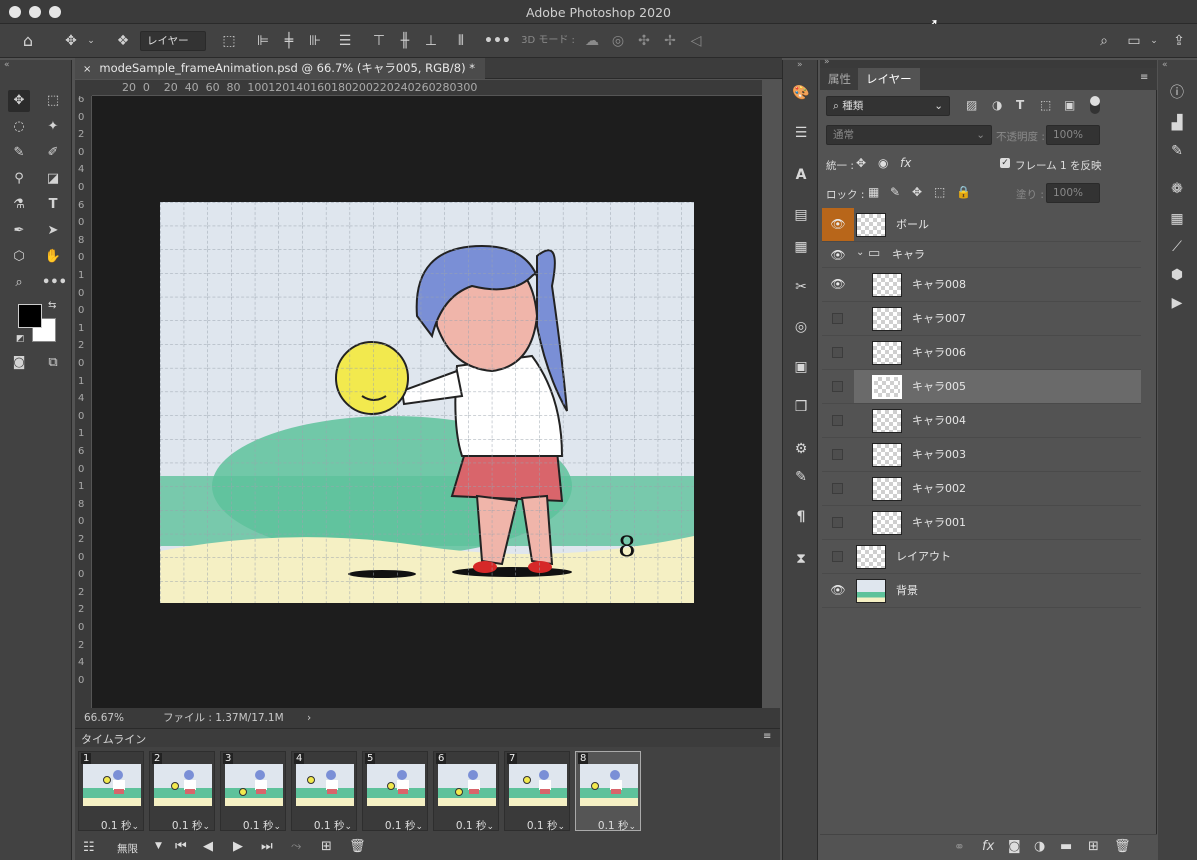 The width and height of the screenshot is (1197, 860). What do you see at coordinates (315, 41) in the screenshot?
I see `align-right-icon: ⊪` at bounding box center [315, 41].